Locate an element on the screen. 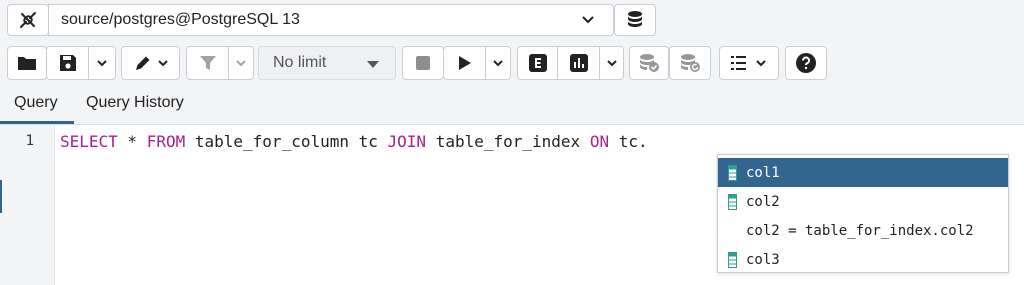 This screenshot has height=285, width=1024. macros-button is located at coordinates (749, 63).